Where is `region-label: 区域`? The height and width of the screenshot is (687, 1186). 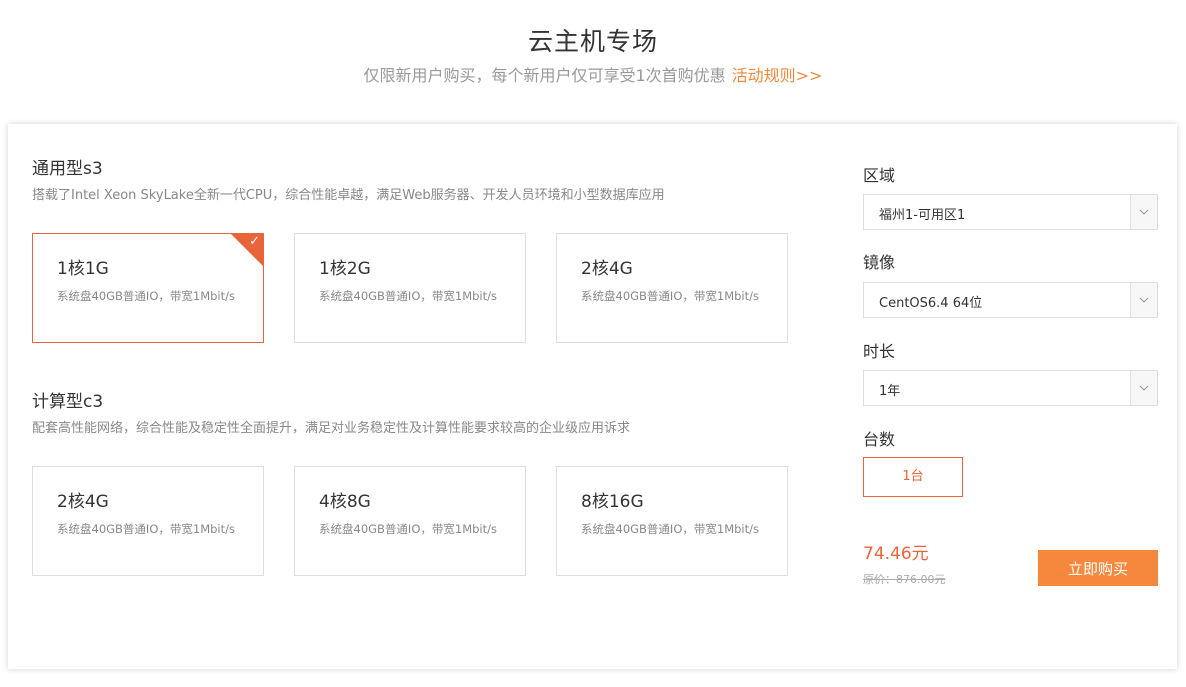 region-label: 区域 is located at coordinates (879, 175).